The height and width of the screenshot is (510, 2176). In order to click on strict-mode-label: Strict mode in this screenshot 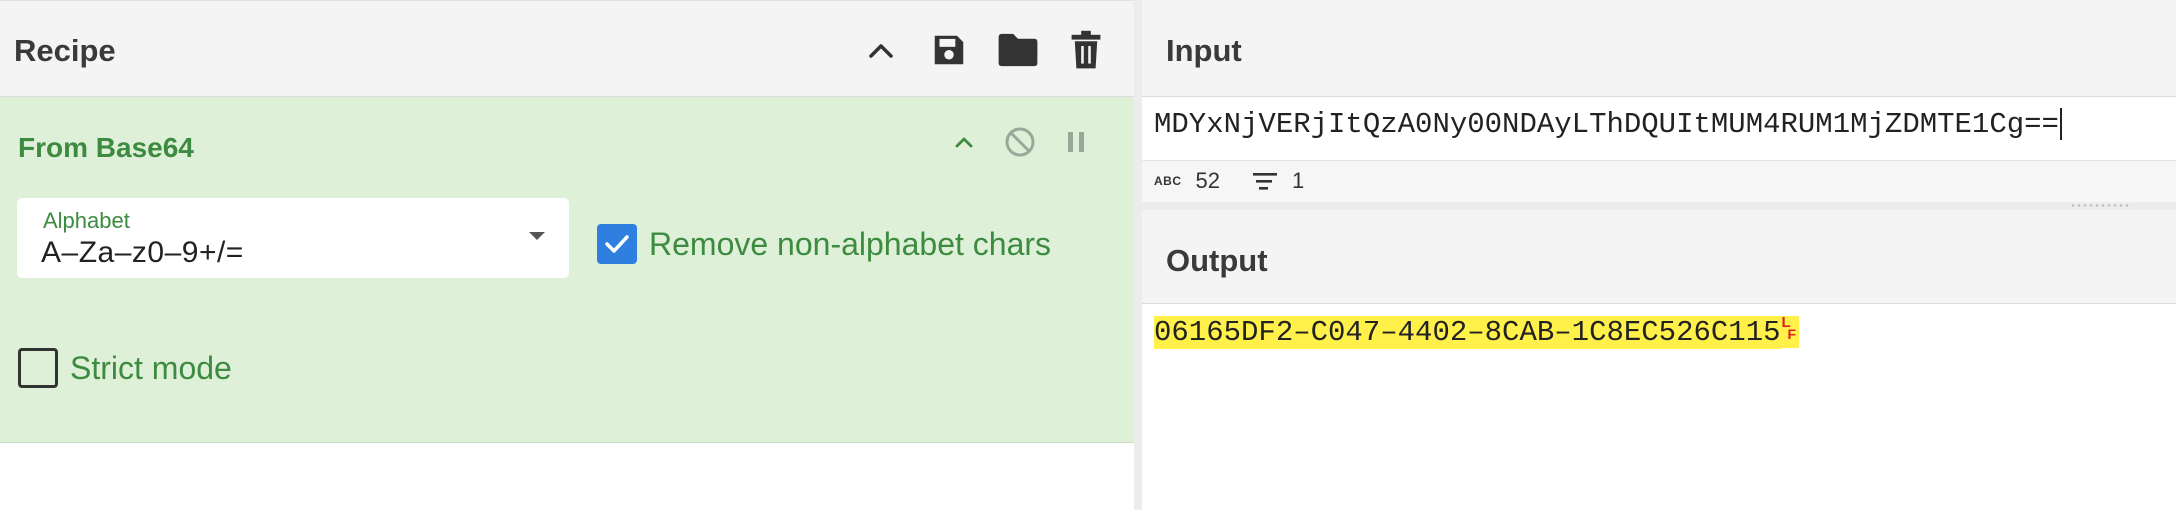, I will do `click(151, 367)`.